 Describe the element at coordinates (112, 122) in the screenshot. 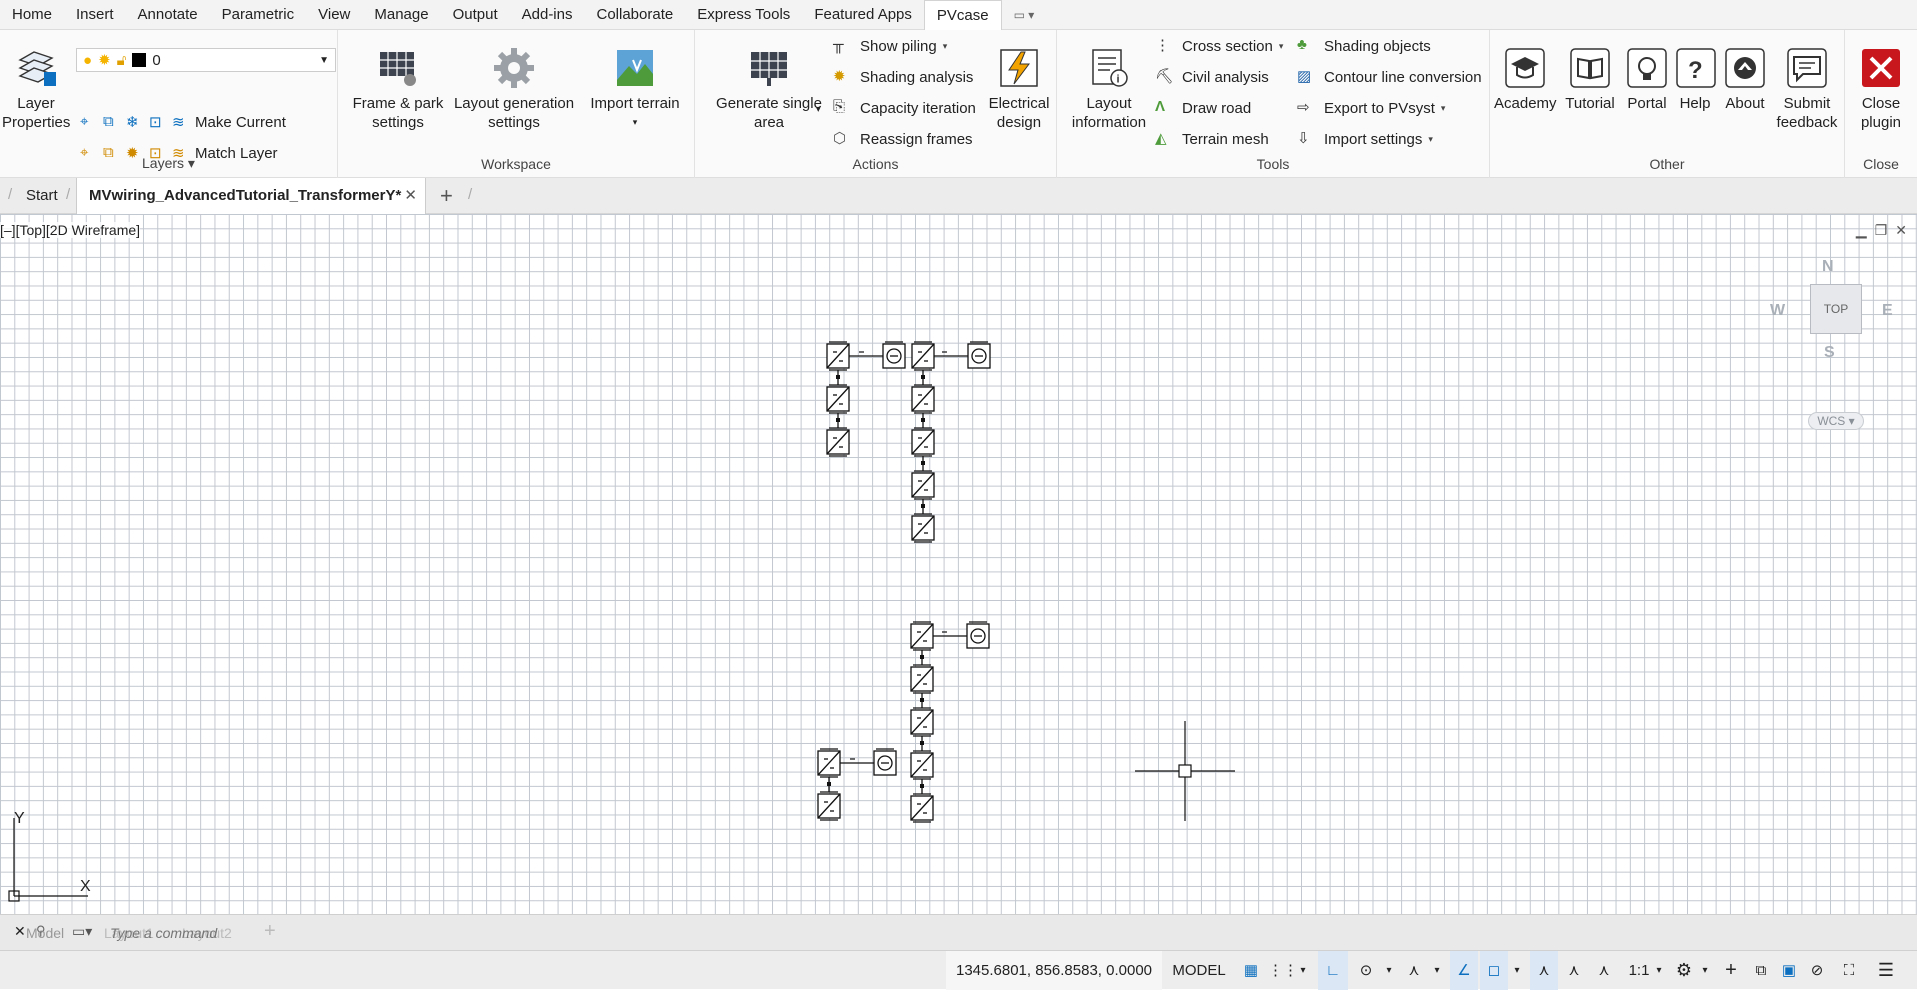

I see `layer-off-icon: ⧉` at that location.